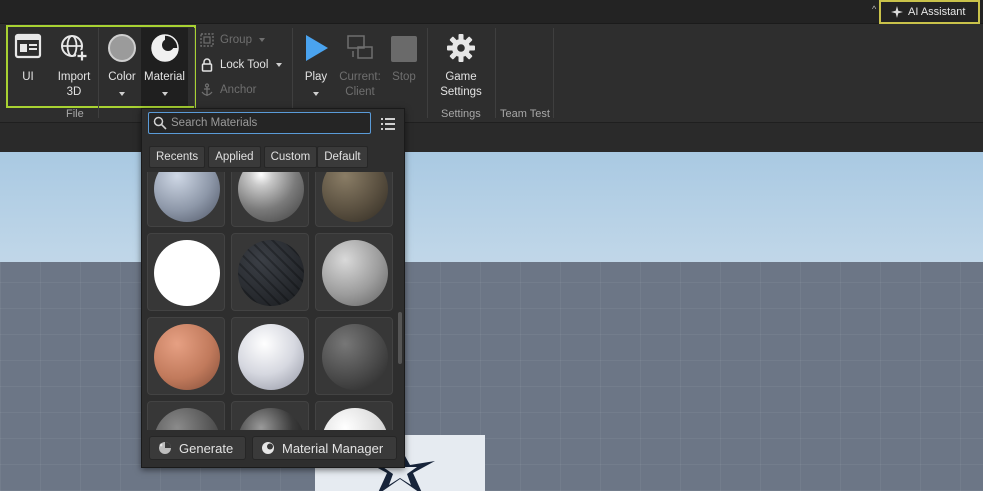 Image resolution: width=983 pixels, height=491 pixels. I want to click on game-settings-label-line2: Settings, so click(461, 92).